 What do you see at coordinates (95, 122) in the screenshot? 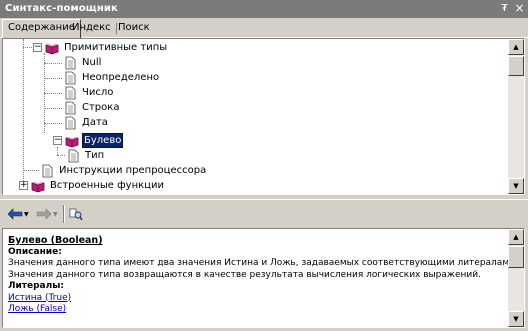
I see `tree-node-label: Дата` at bounding box center [95, 122].